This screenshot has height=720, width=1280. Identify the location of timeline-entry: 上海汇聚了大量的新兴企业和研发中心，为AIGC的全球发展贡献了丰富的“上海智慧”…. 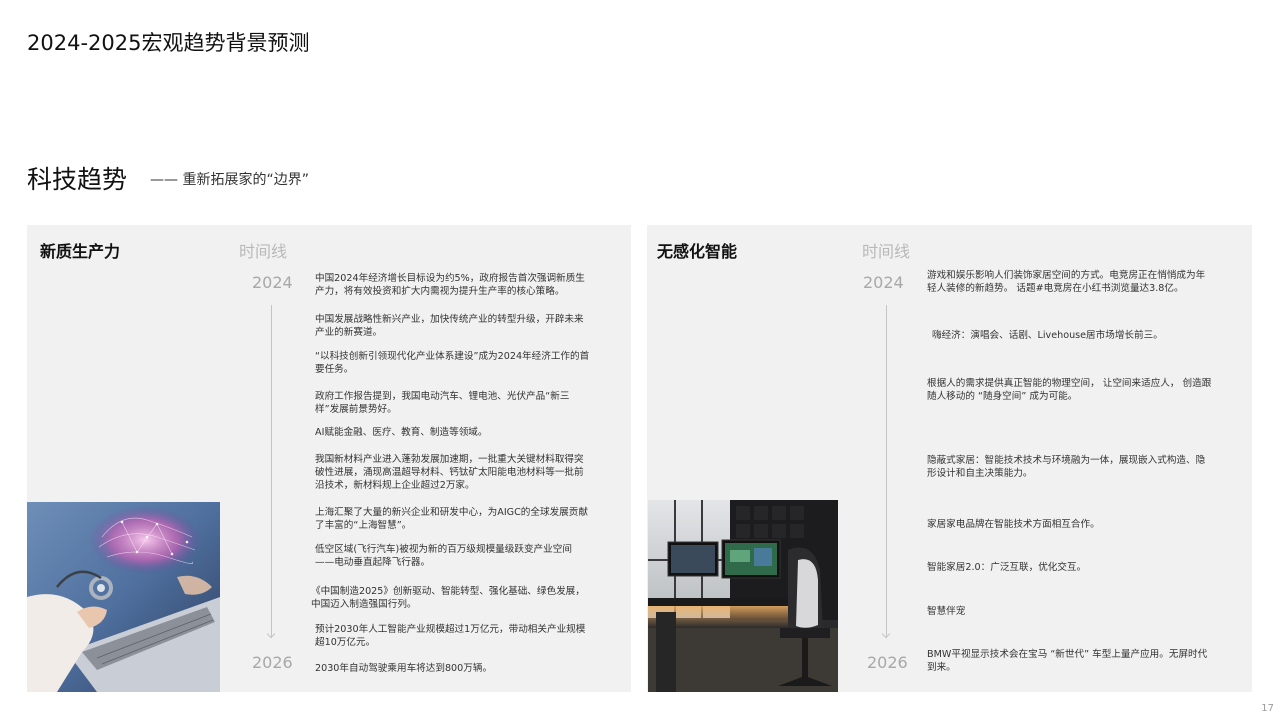
(451, 519).